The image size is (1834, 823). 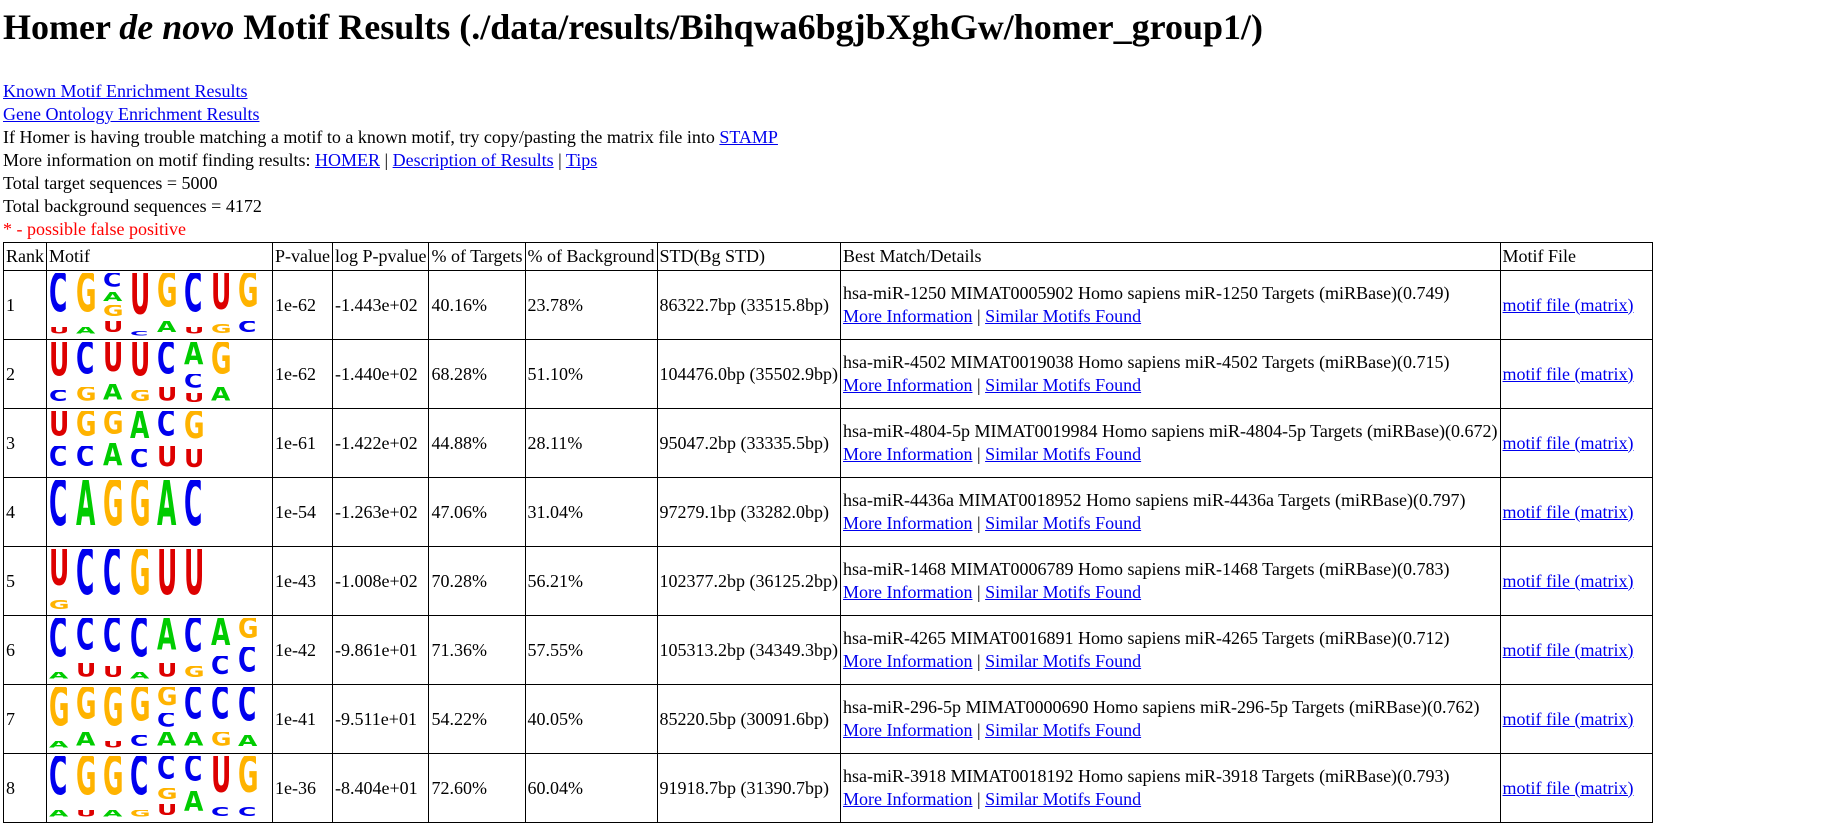 I want to click on logo-position: CG, so click(x=89, y=374).